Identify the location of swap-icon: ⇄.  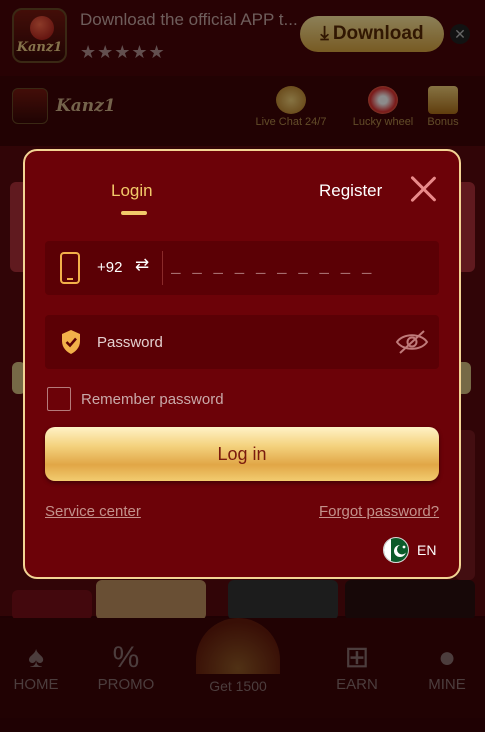
(142, 265).